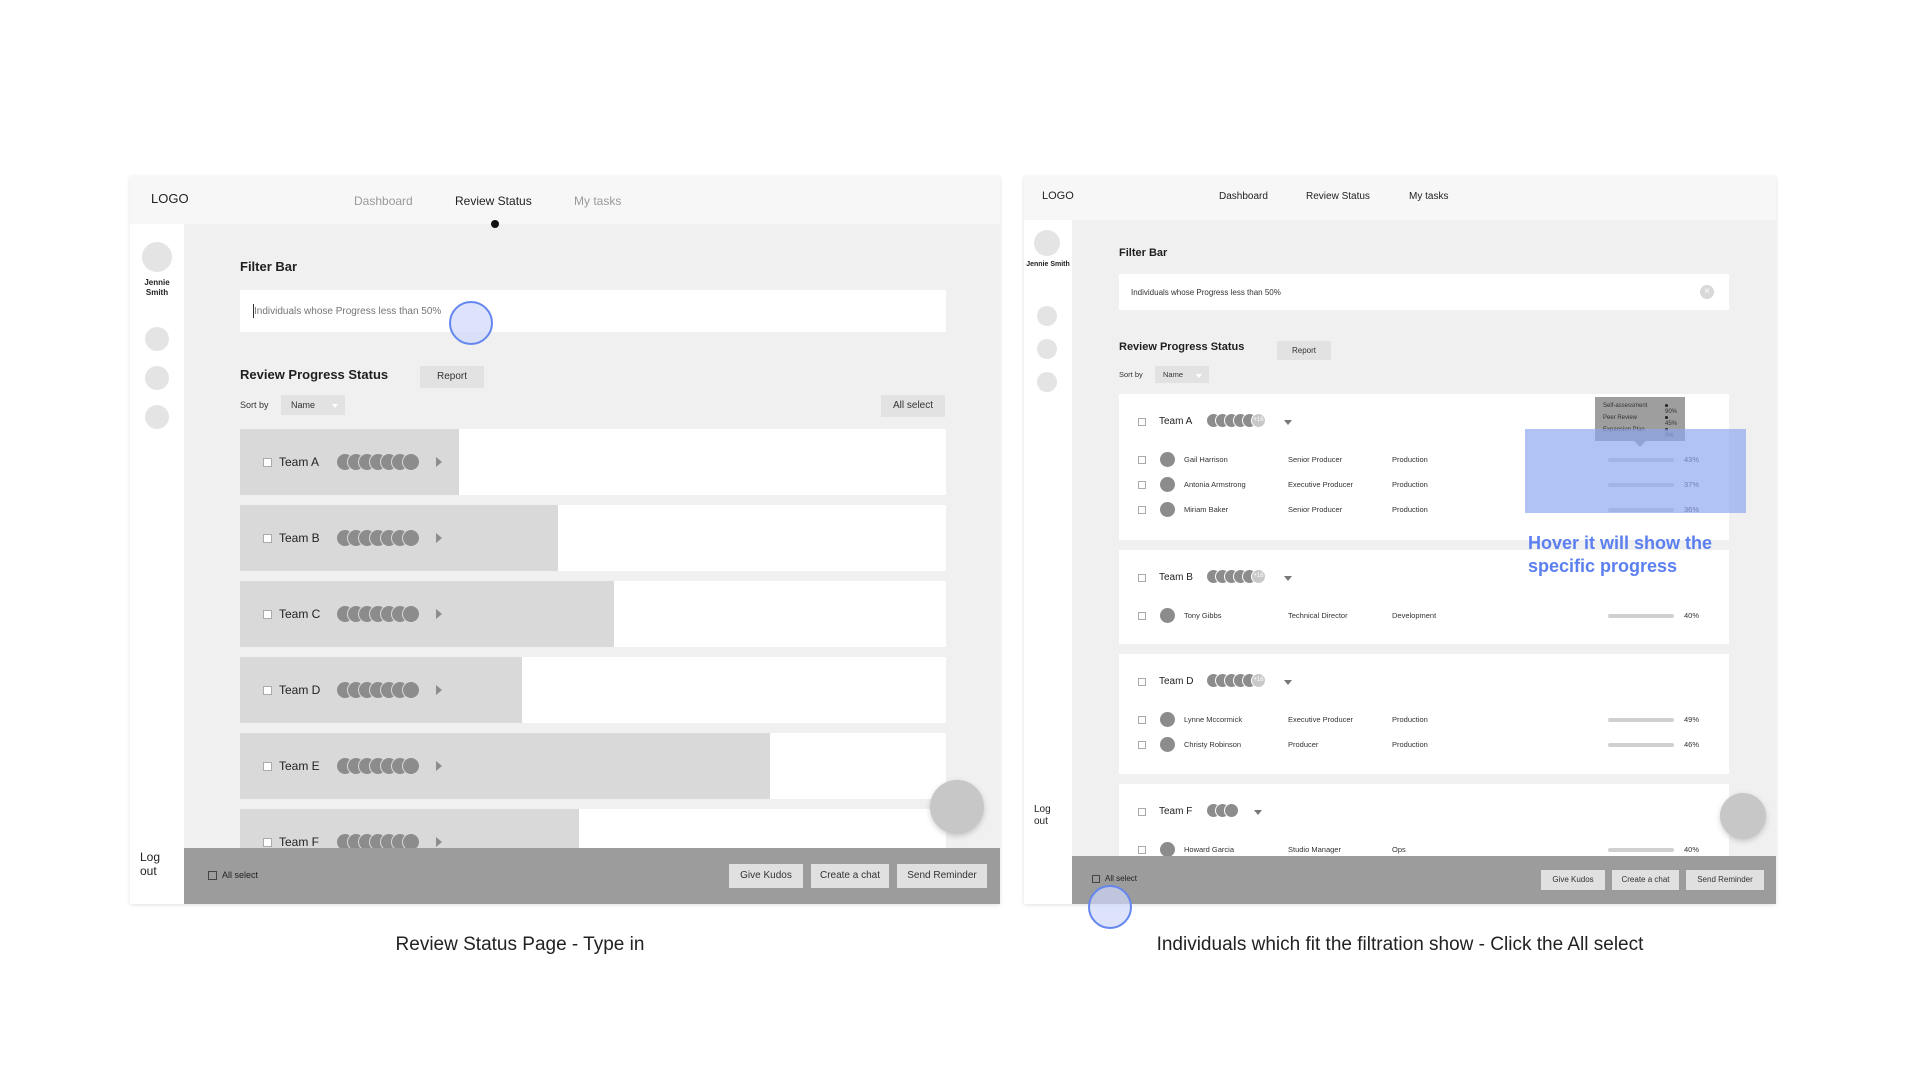 The image size is (1920, 1080). I want to click on review-progress-title: Review Progress Status, so click(314, 374).